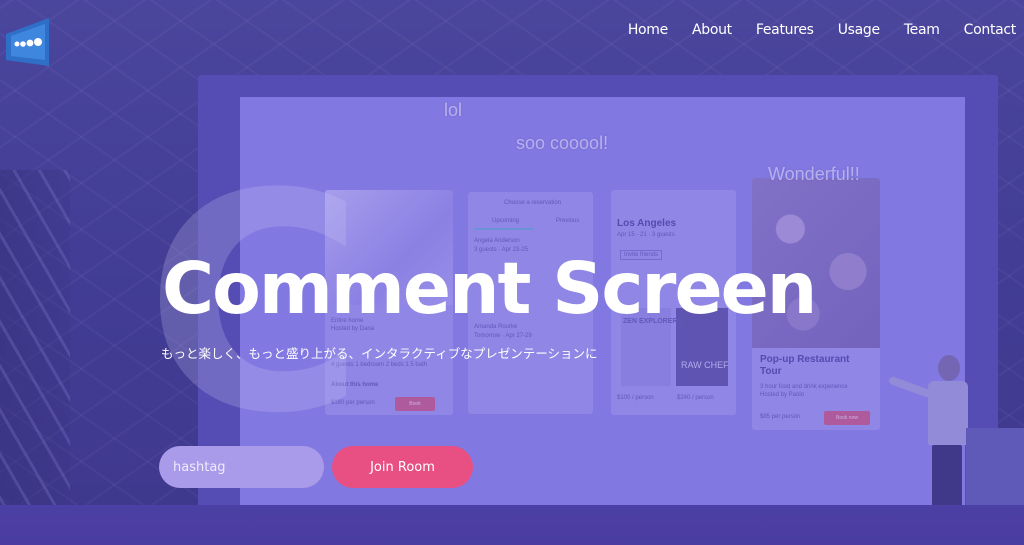 The width and height of the screenshot is (1024, 545). I want to click on nav-team-link: Team, so click(922, 30).